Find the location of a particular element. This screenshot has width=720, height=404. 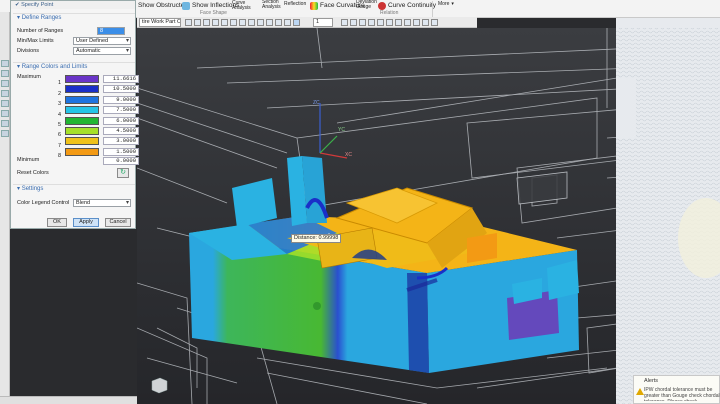

range-colors-section: ▾ Range Colors and Limits is located at coordinates (74, 66).